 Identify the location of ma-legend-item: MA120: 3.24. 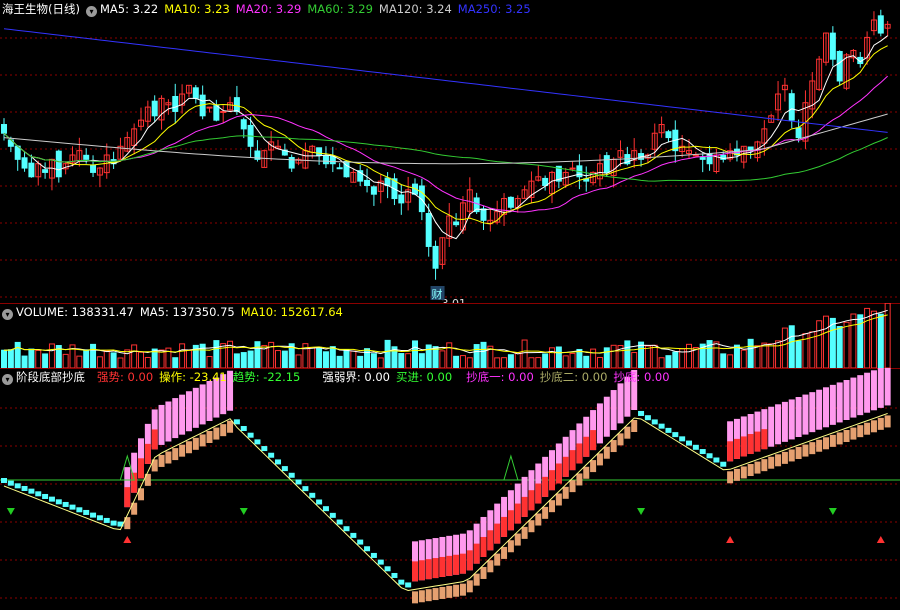
(415, 9).